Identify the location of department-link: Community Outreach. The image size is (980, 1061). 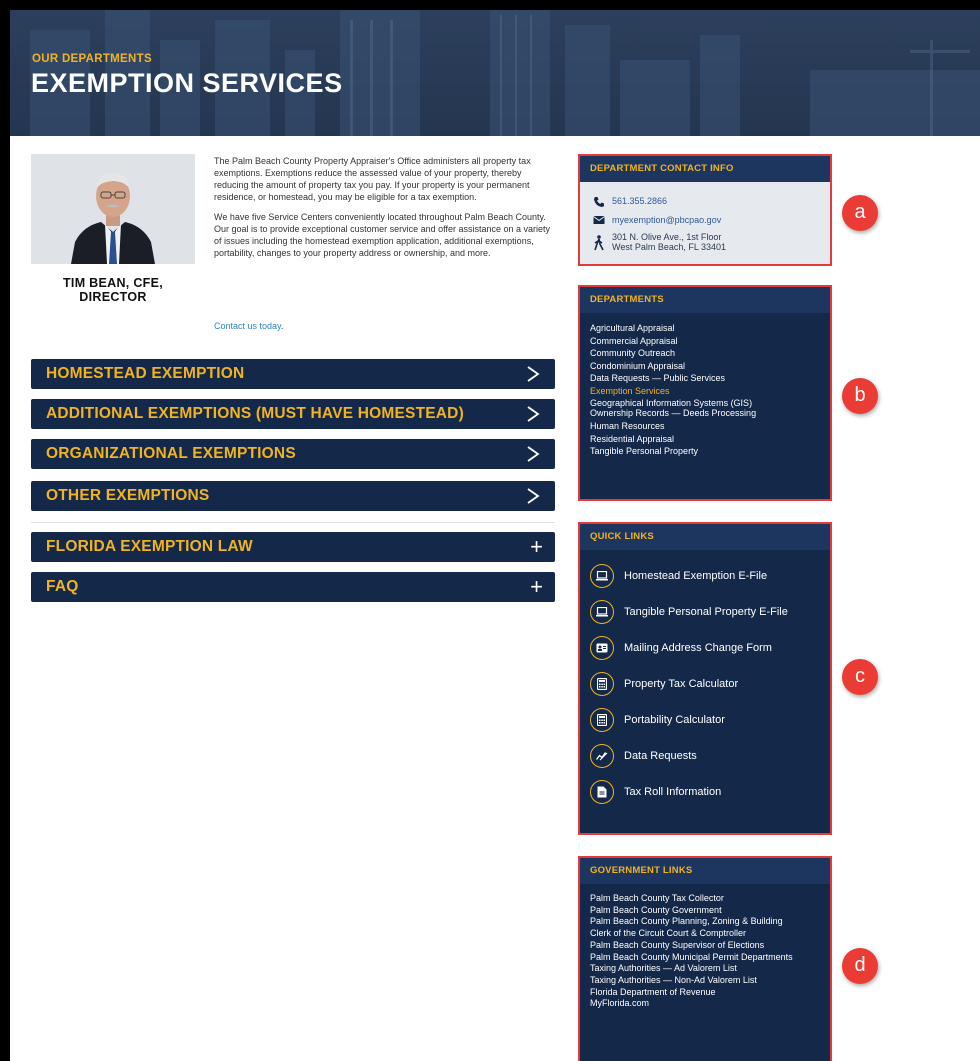
(705, 353).